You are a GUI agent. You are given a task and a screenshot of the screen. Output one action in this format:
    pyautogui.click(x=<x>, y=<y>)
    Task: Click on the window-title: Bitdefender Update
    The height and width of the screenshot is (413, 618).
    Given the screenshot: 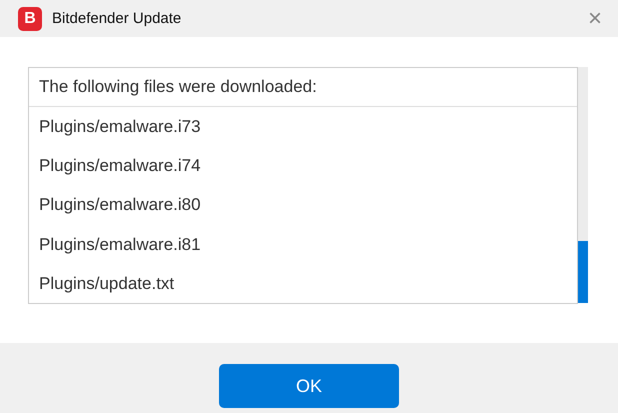 What is the action you would take?
    pyautogui.click(x=117, y=18)
    